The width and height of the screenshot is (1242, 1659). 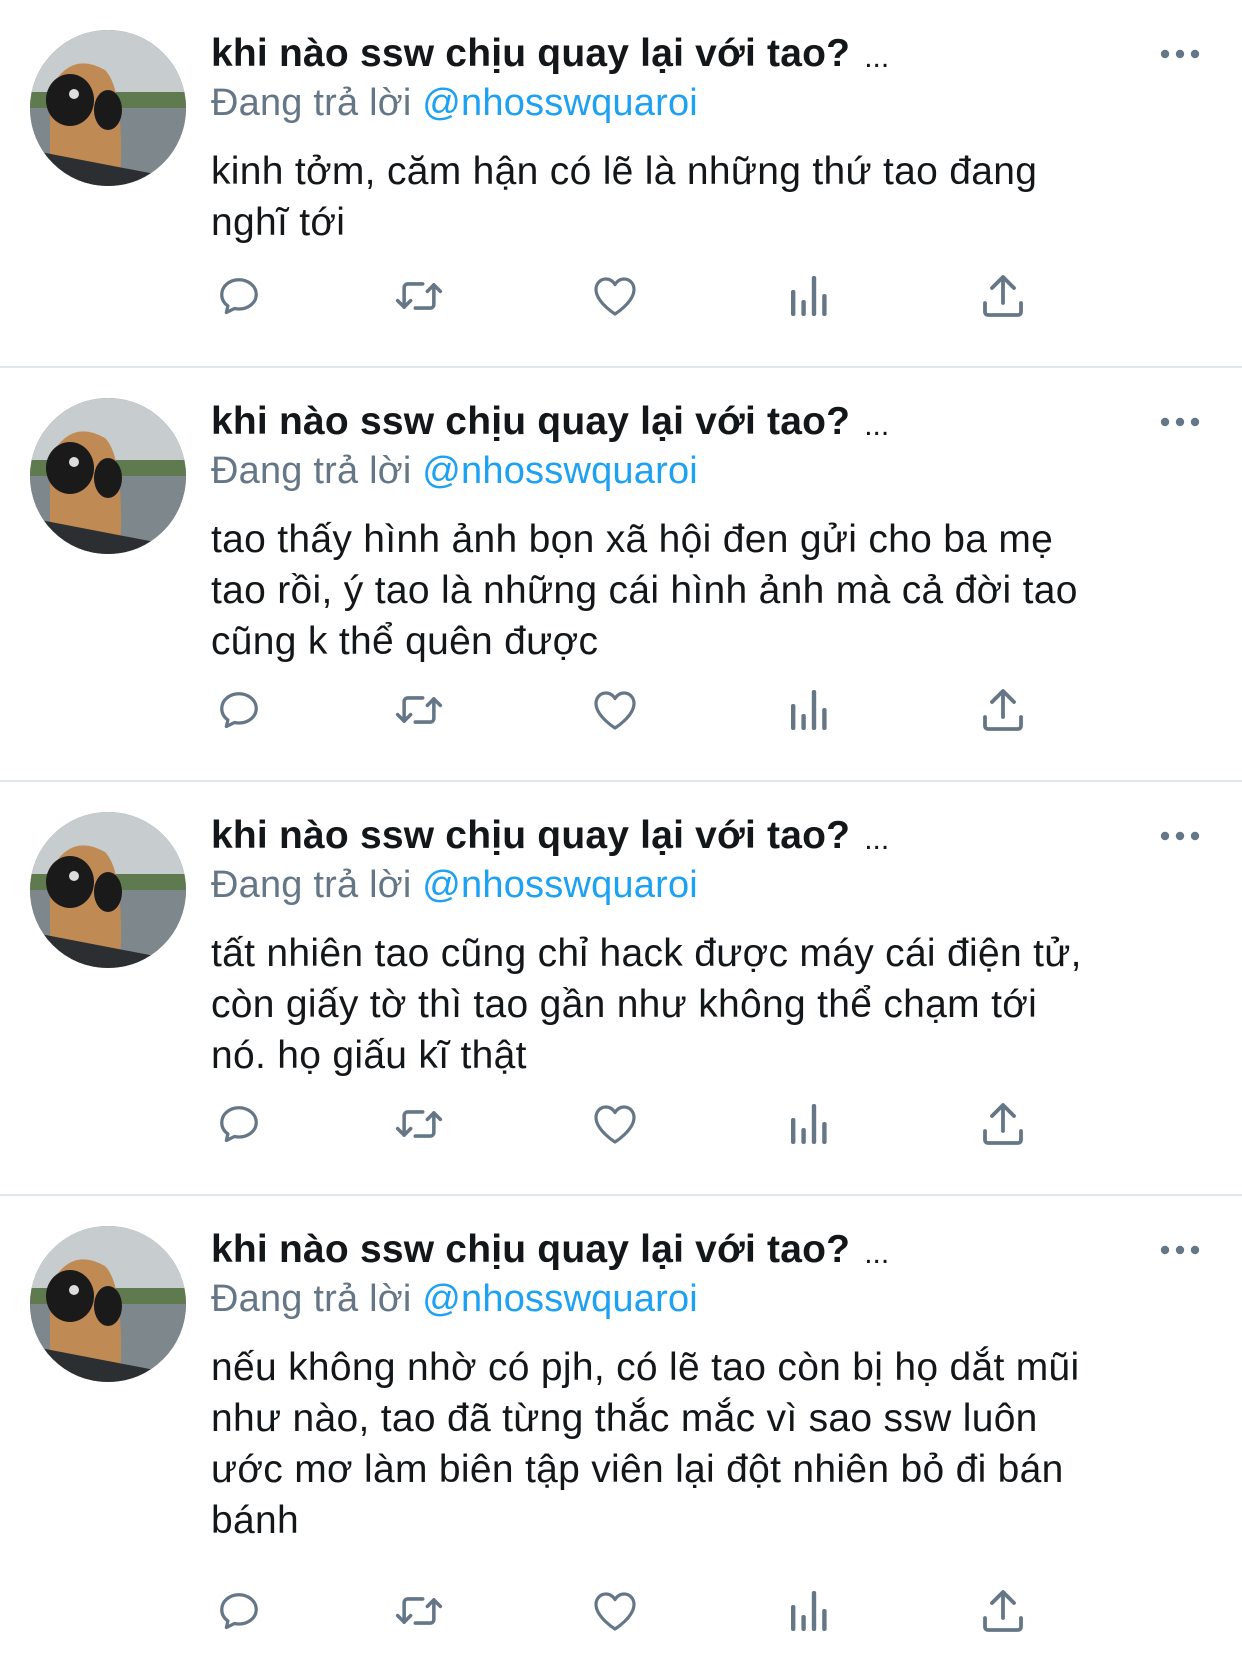 What do you see at coordinates (255, 1520) in the screenshot?
I see `tweet-text-line: bánh` at bounding box center [255, 1520].